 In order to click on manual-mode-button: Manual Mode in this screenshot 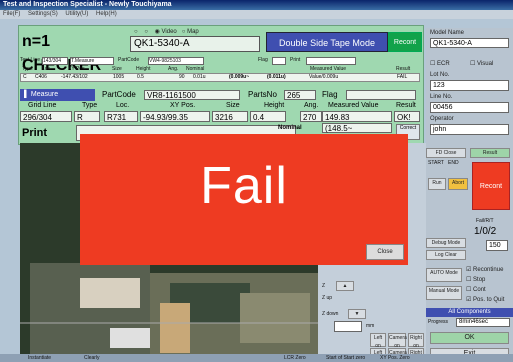, I will do `click(444, 293)`.